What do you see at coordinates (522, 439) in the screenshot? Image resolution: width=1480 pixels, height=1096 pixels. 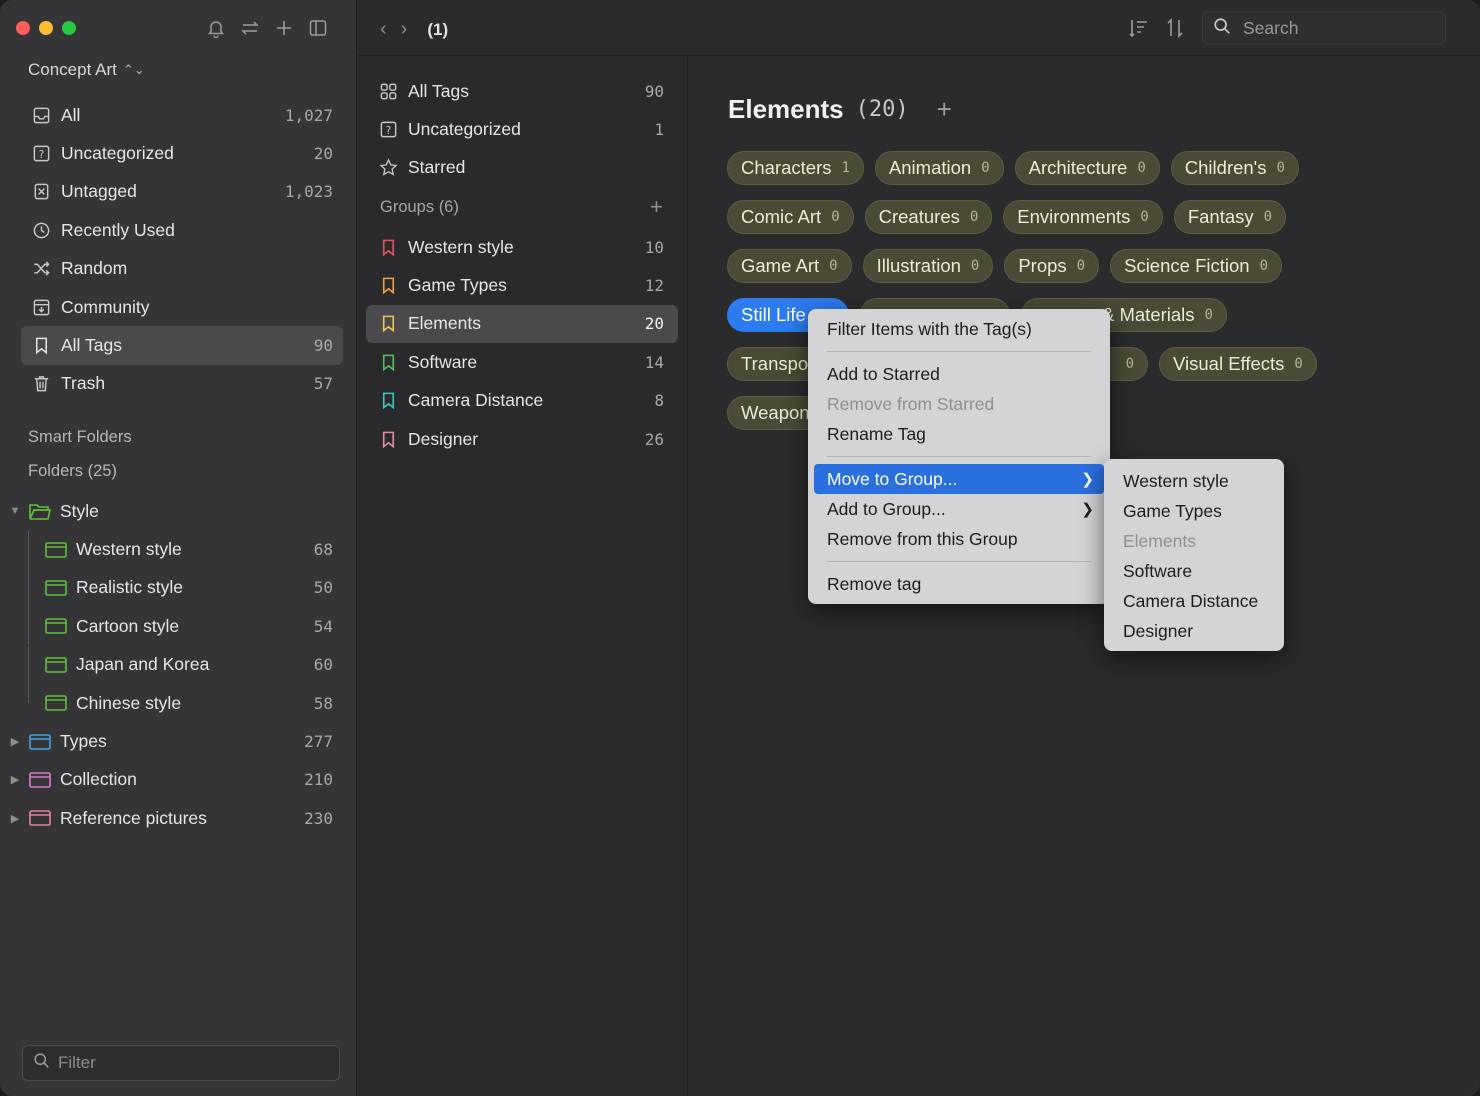 I see `group-item-designer: Designer 26` at bounding box center [522, 439].